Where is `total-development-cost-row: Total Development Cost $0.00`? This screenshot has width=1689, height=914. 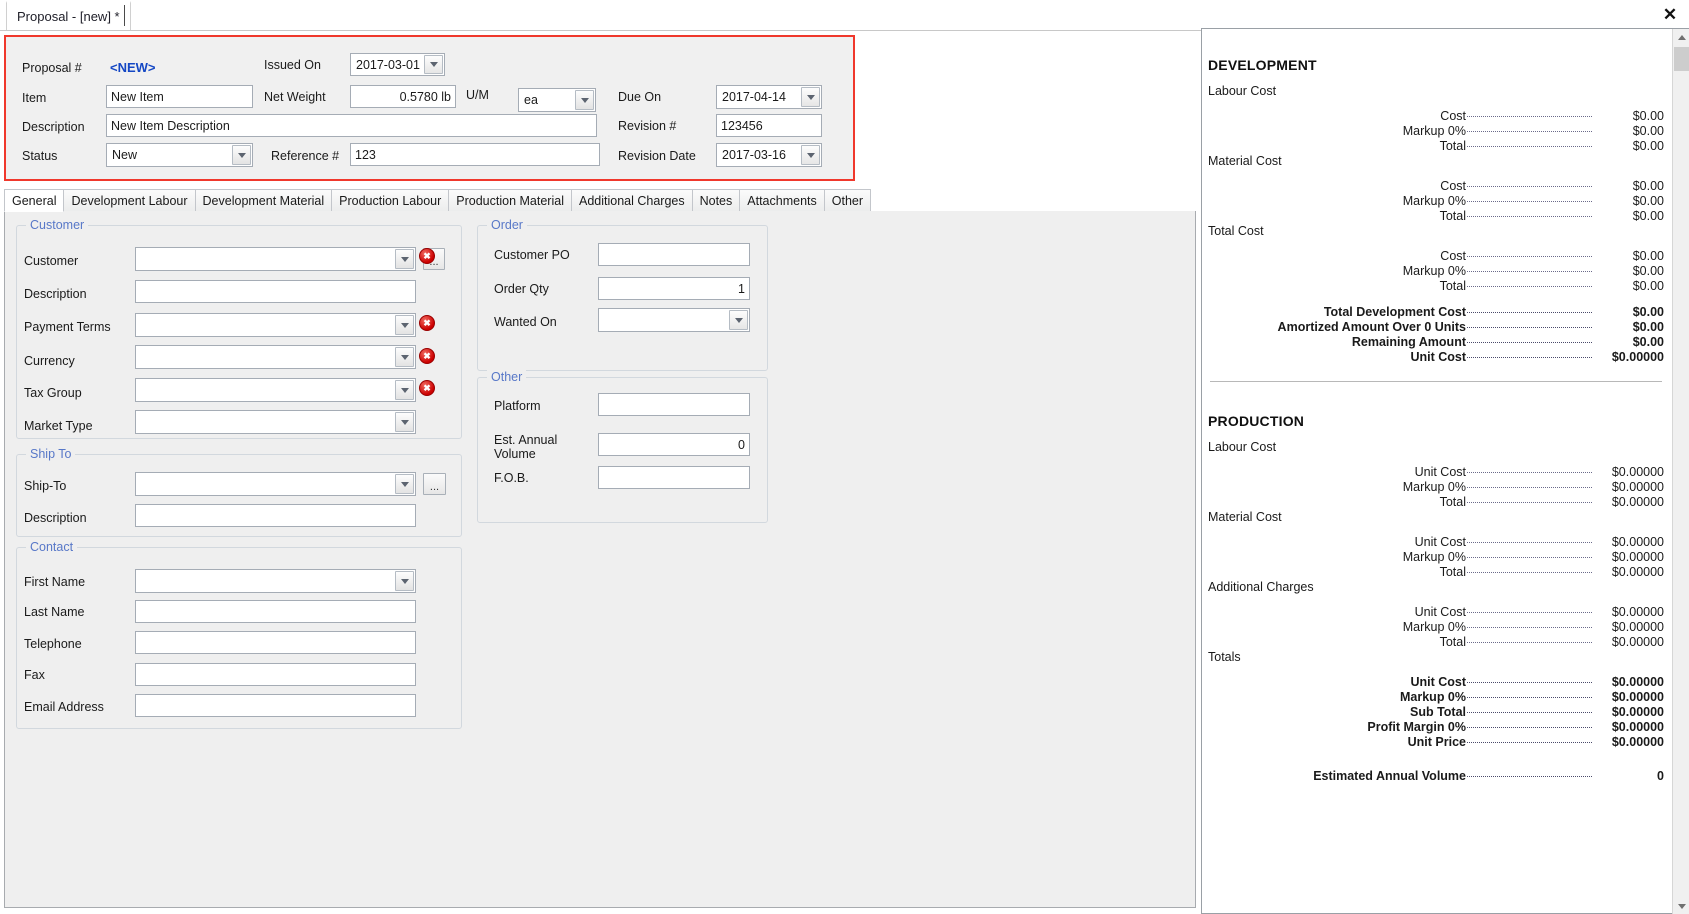 total-development-cost-row: Total Development Cost $0.00 is located at coordinates (1436, 312).